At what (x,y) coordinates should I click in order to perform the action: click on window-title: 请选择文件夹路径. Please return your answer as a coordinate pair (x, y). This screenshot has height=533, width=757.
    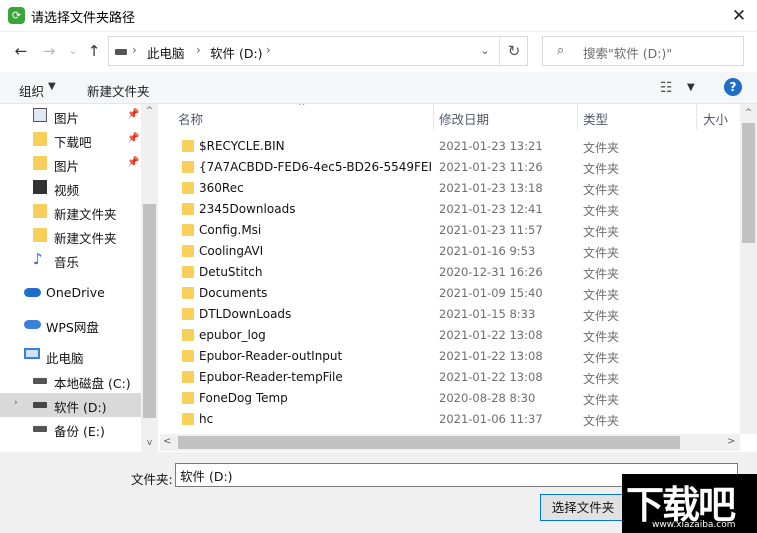
    Looking at the image, I should click on (83, 18).